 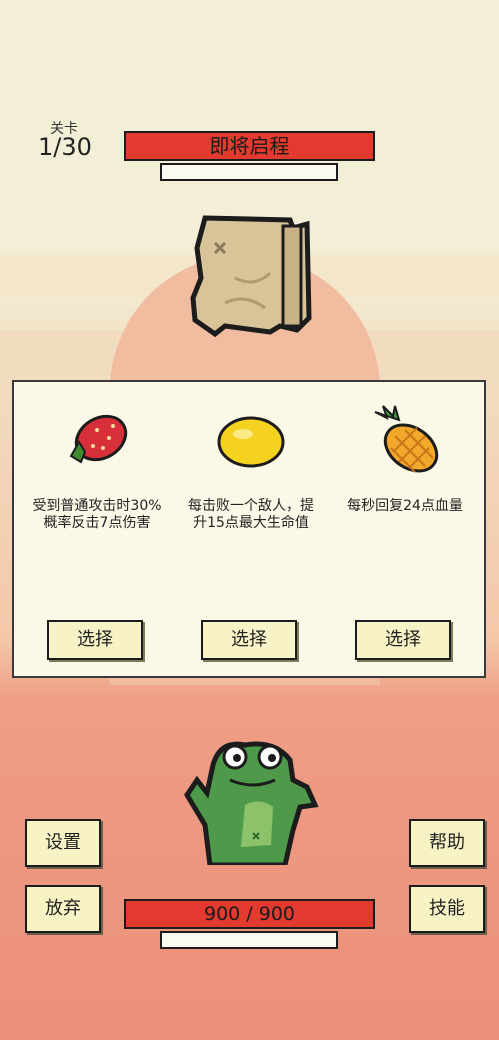 I want to click on stage-title-bar: 即将启程, so click(x=249, y=146).